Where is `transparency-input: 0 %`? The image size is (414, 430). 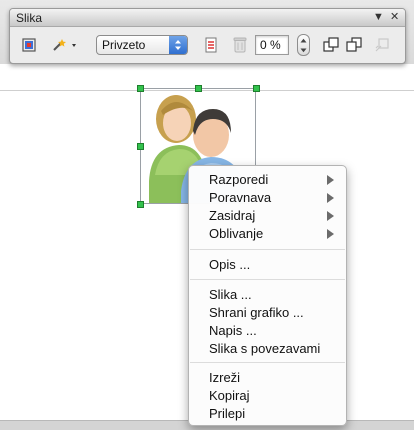 transparency-input: 0 % is located at coordinates (272, 45).